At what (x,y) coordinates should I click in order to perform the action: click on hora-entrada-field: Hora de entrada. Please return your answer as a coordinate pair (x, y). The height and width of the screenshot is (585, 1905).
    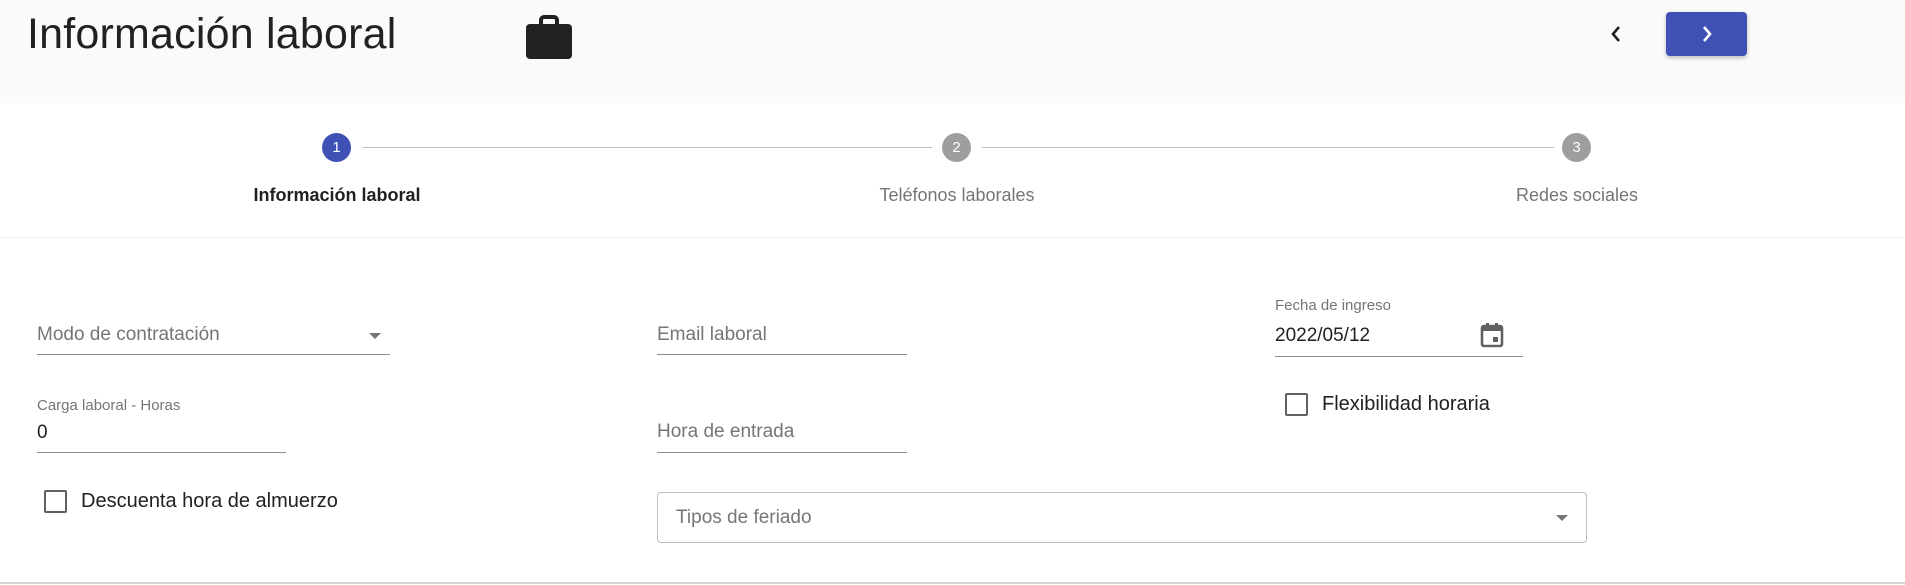
    Looking at the image, I should click on (782, 430).